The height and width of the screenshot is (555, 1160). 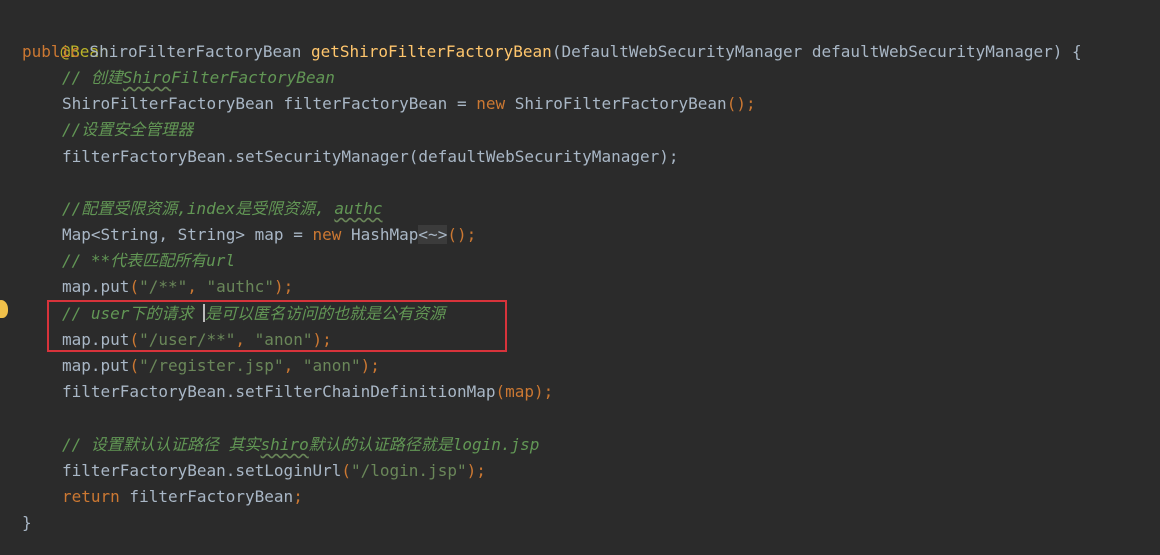 I want to click on string-token: "anon", so click(x=331, y=365).